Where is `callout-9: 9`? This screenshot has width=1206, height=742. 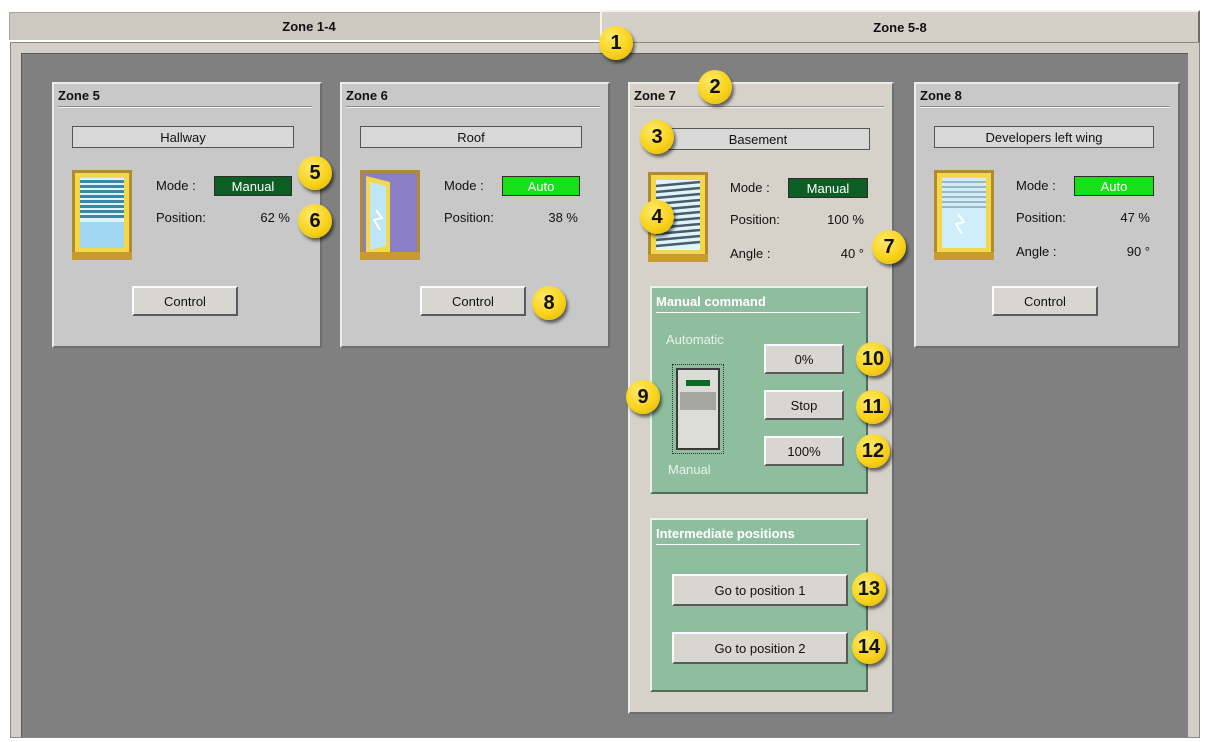 callout-9: 9 is located at coordinates (643, 397).